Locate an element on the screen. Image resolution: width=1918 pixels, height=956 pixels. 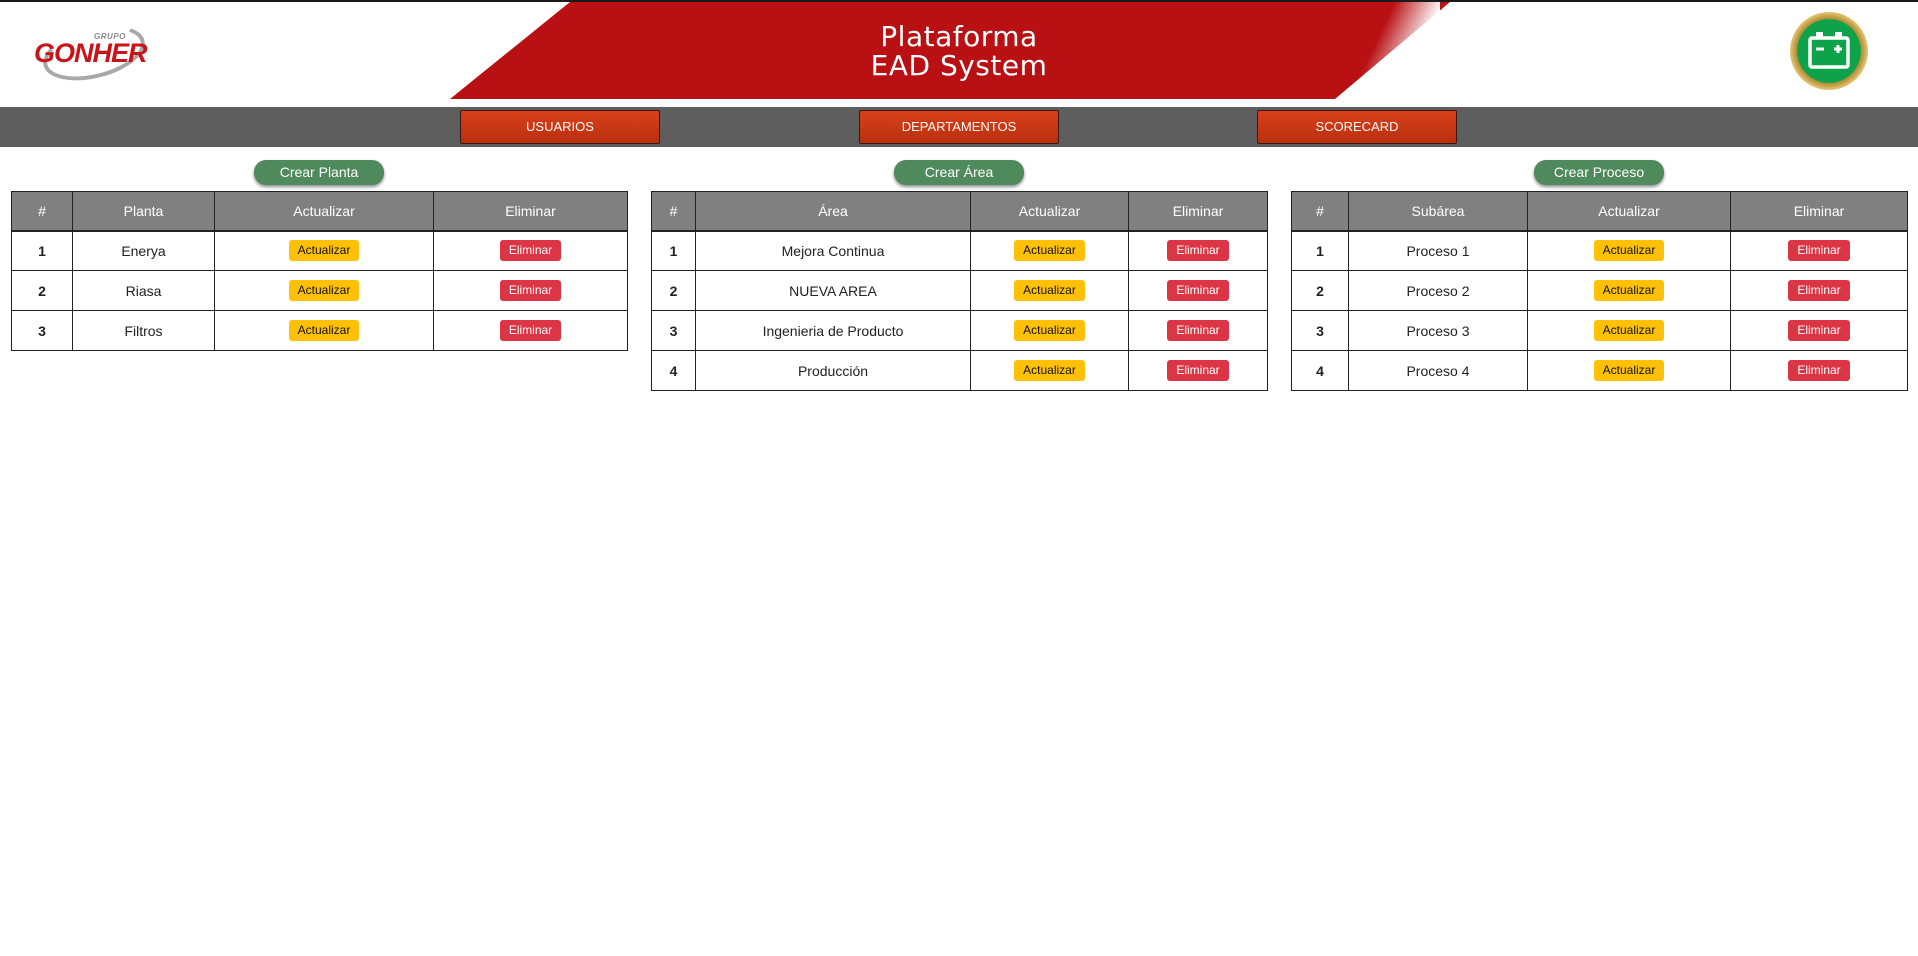
table-row: 2 Proceso 2 Actualizar Eliminar is located at coordinates (1599, 290).